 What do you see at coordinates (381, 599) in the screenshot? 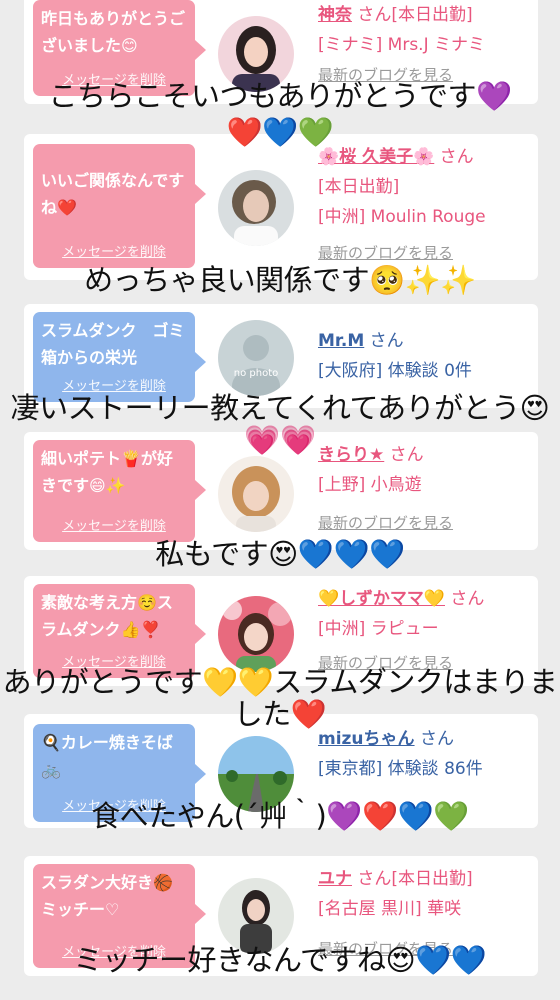
I see `profile-name-link: 💛しずかママ💛` at bounding box center [381, 599].